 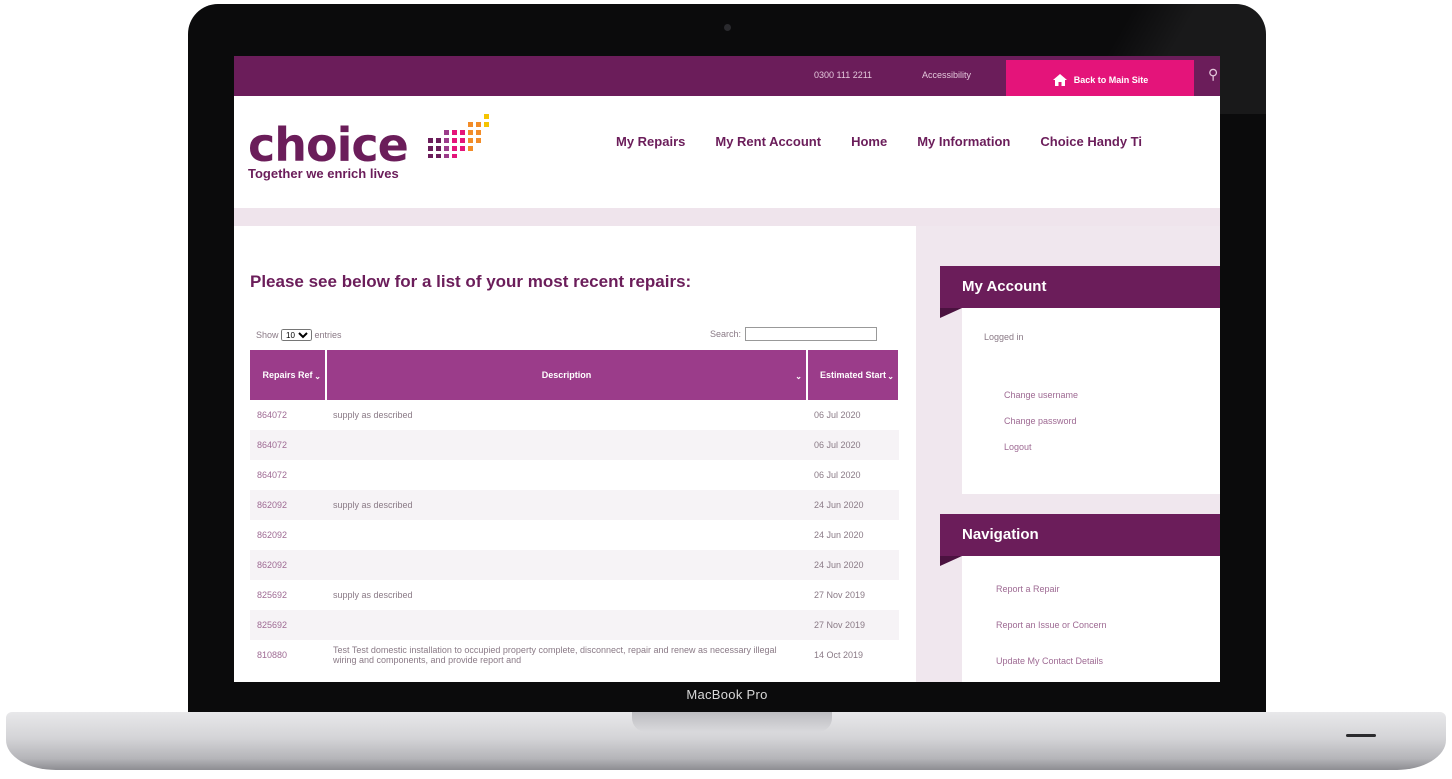 I want to click on table-row: 864072 supply as described 06 Jul 2020, so click(x=574, y=415).